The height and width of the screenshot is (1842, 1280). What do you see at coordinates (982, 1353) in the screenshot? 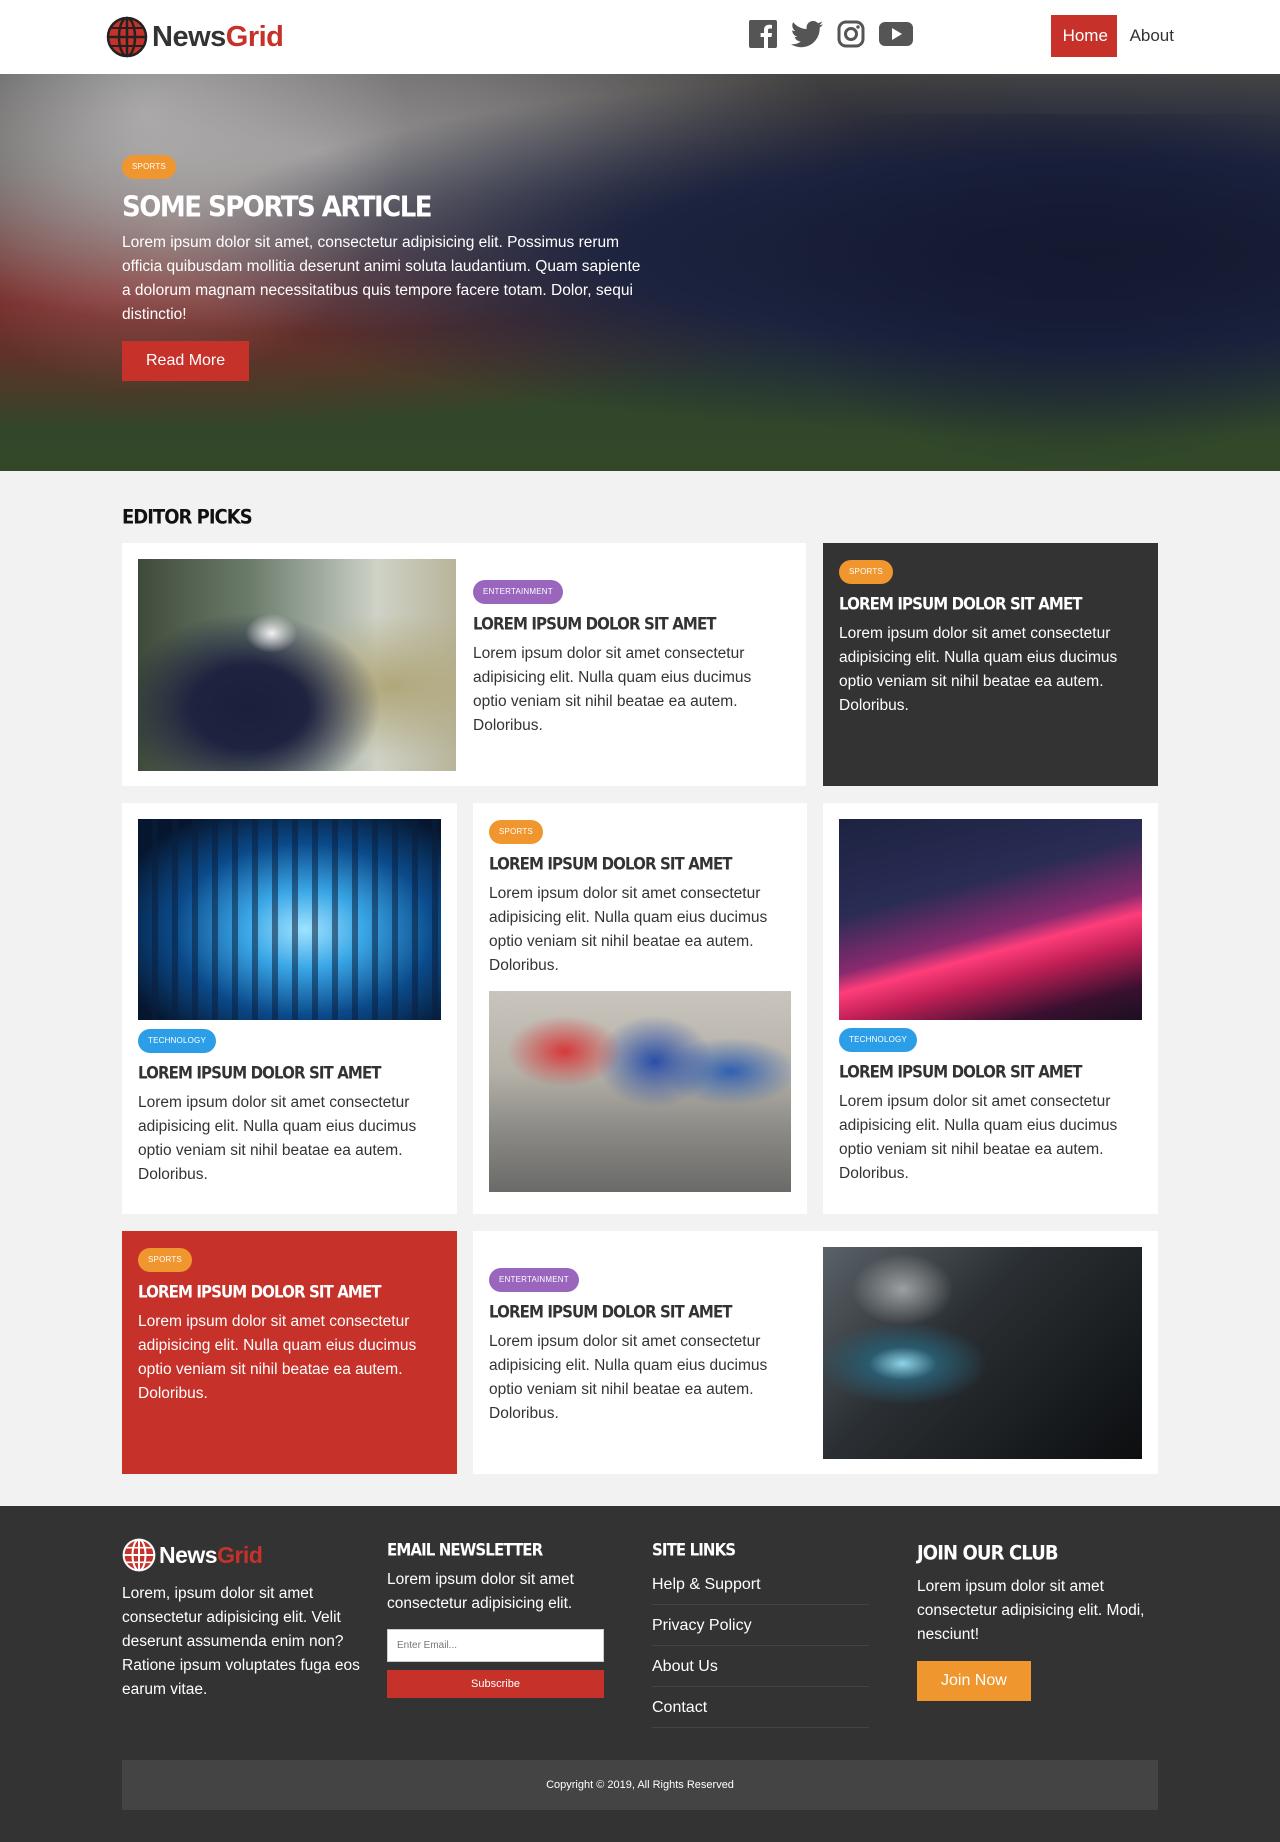
I see `article-image-camera` at bounding box center [982, 1353].